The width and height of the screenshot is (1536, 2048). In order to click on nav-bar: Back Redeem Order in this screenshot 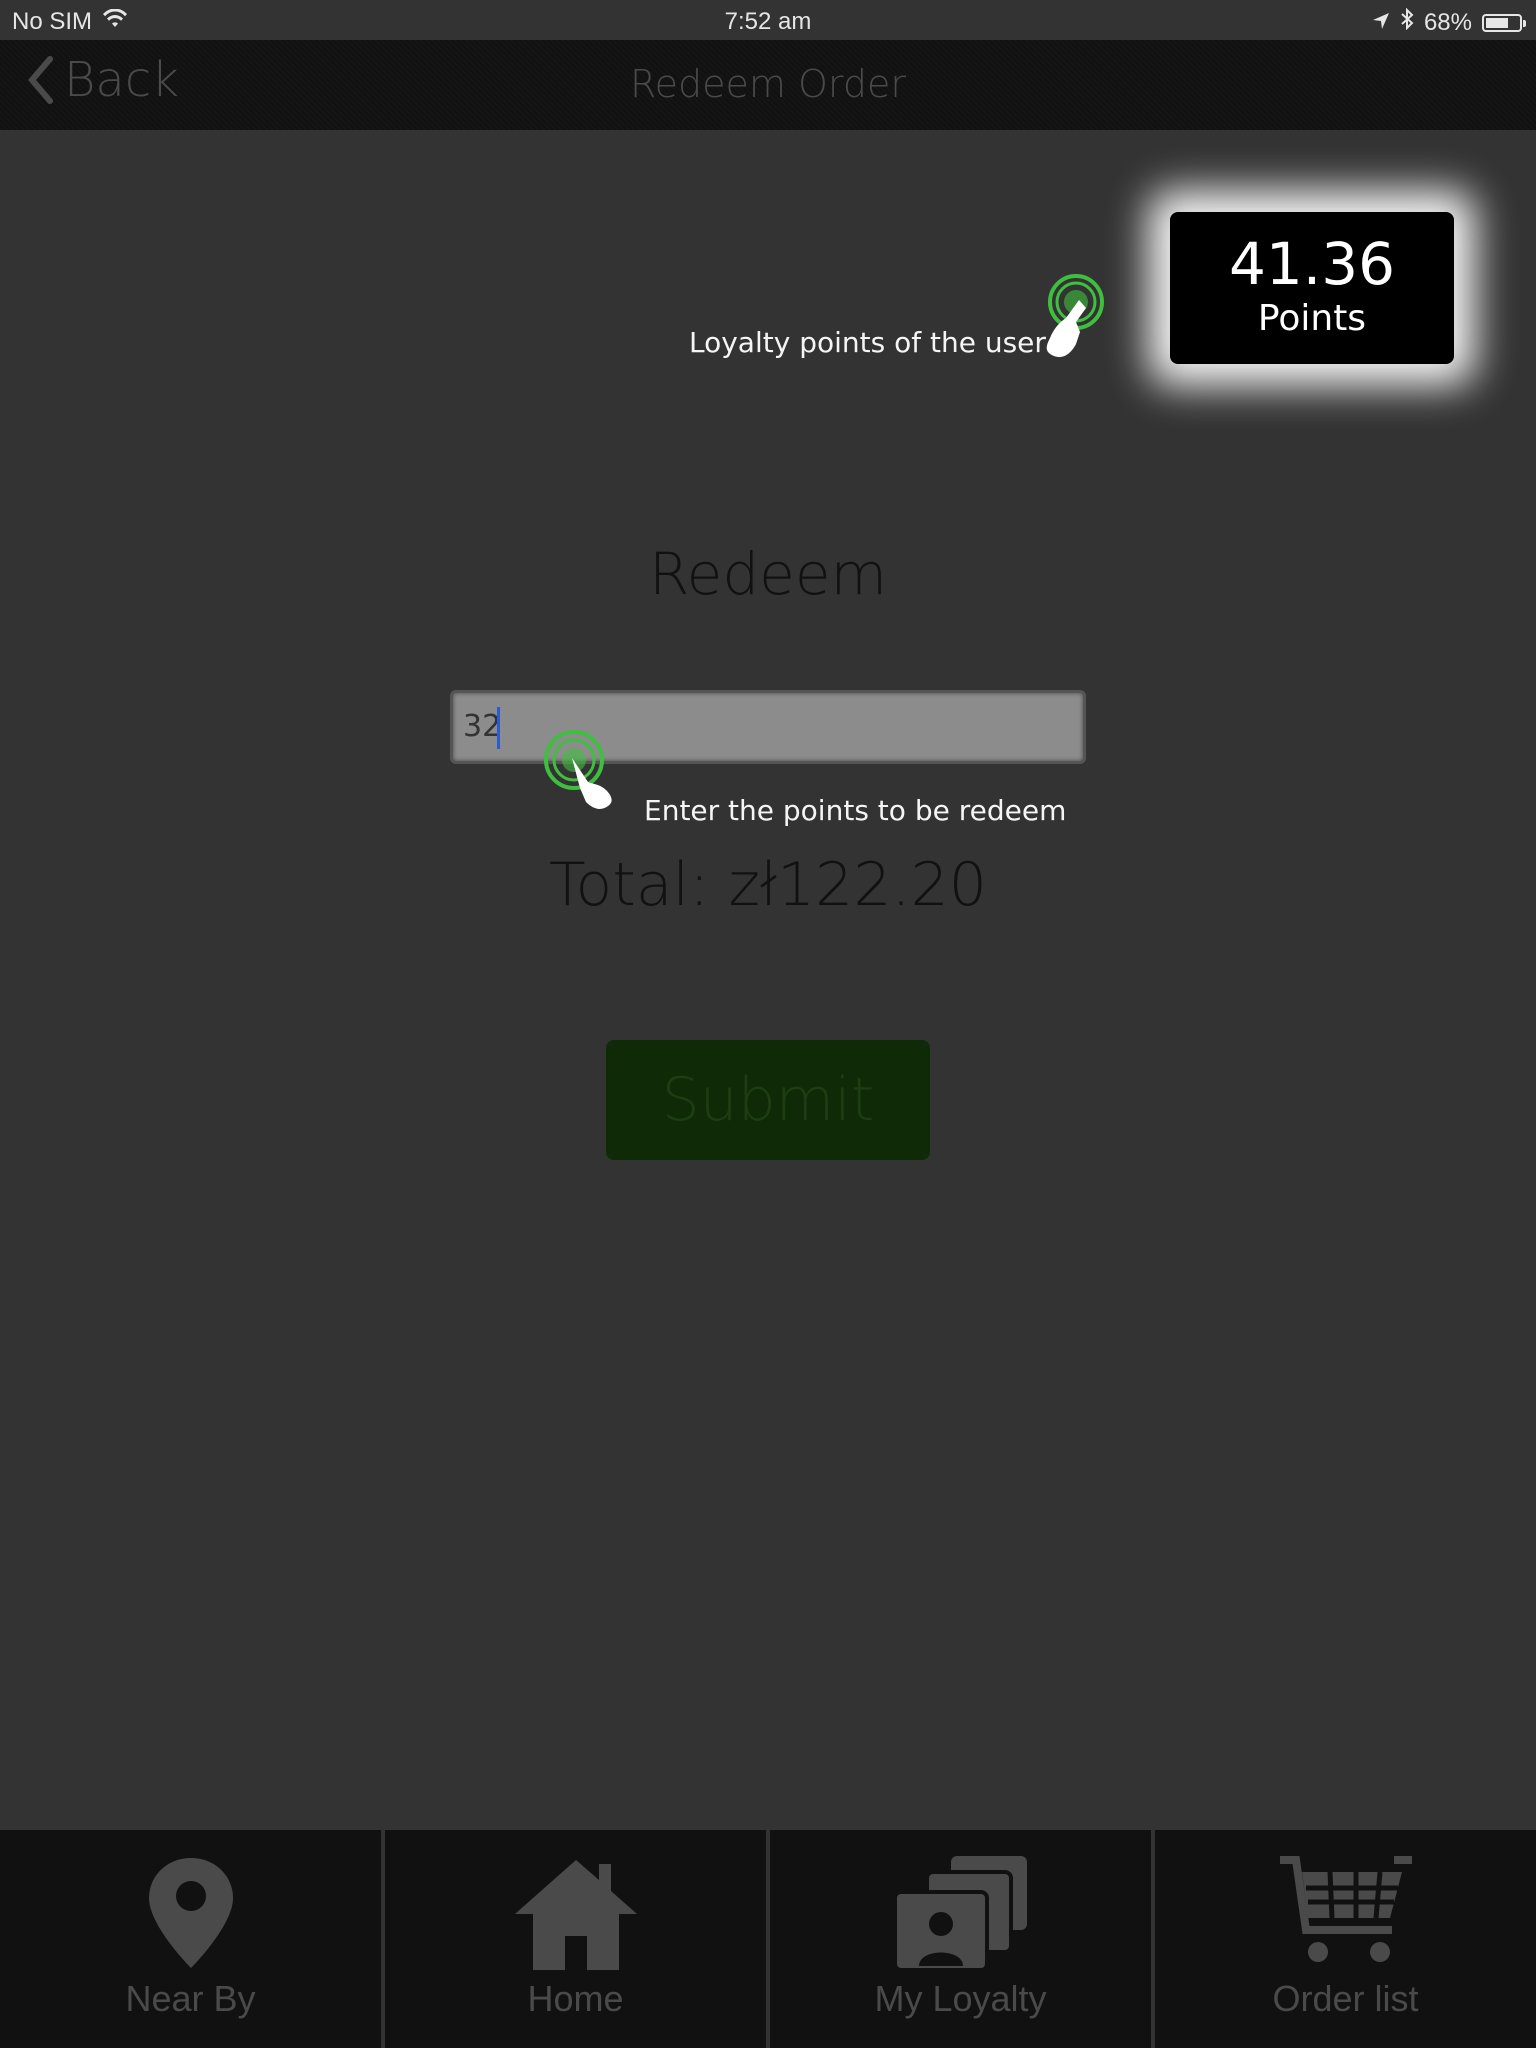, I will do `click(768, 85)`.